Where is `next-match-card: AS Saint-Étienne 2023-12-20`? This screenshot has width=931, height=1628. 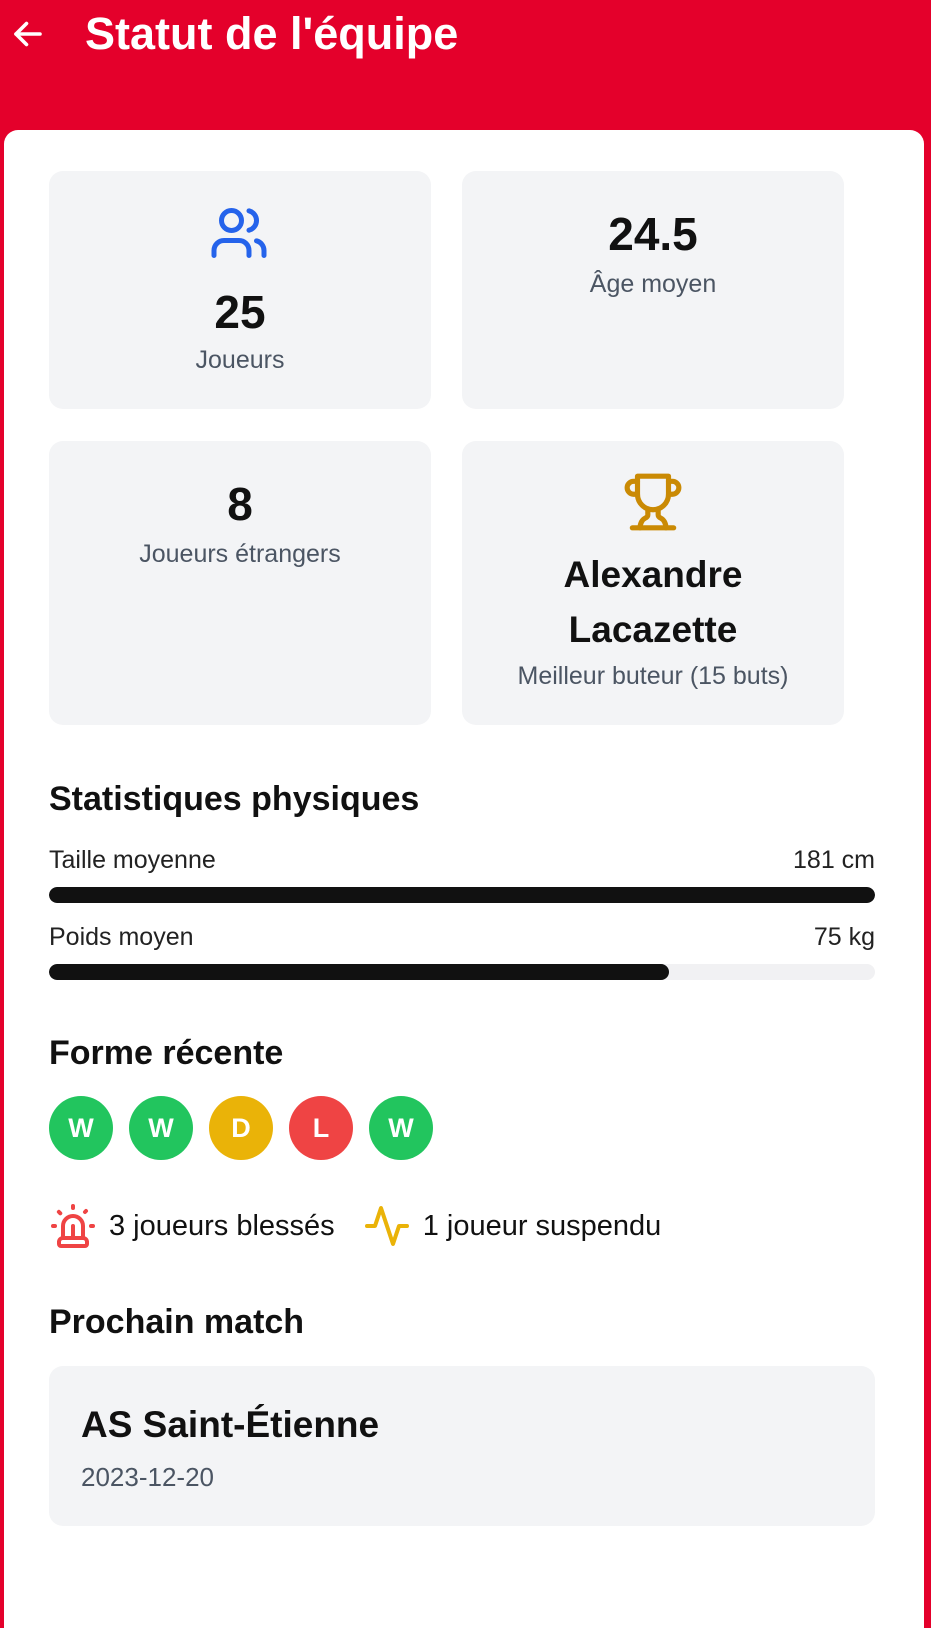
next-match-card: AS Saint-Étienne 2023-12-20 is located at coordinates (462, 1446).